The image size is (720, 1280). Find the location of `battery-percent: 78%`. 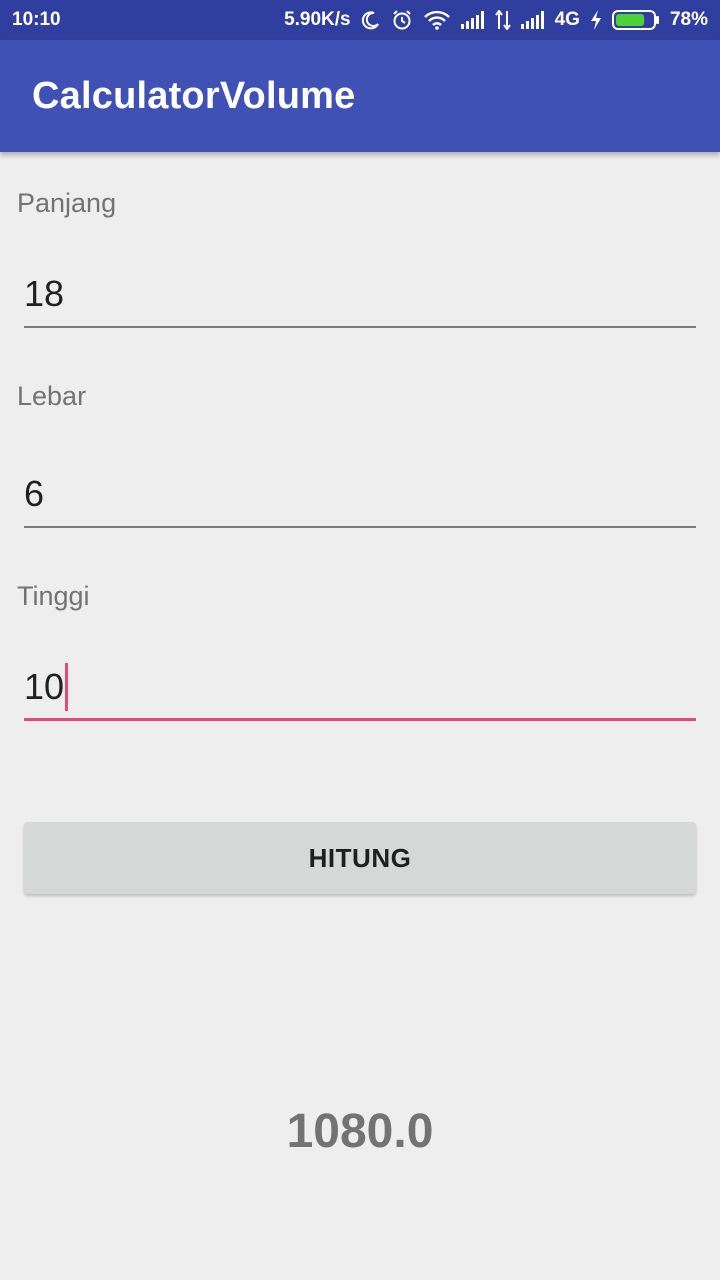

battery-percent: 78% is located at coordinates (688, 19).